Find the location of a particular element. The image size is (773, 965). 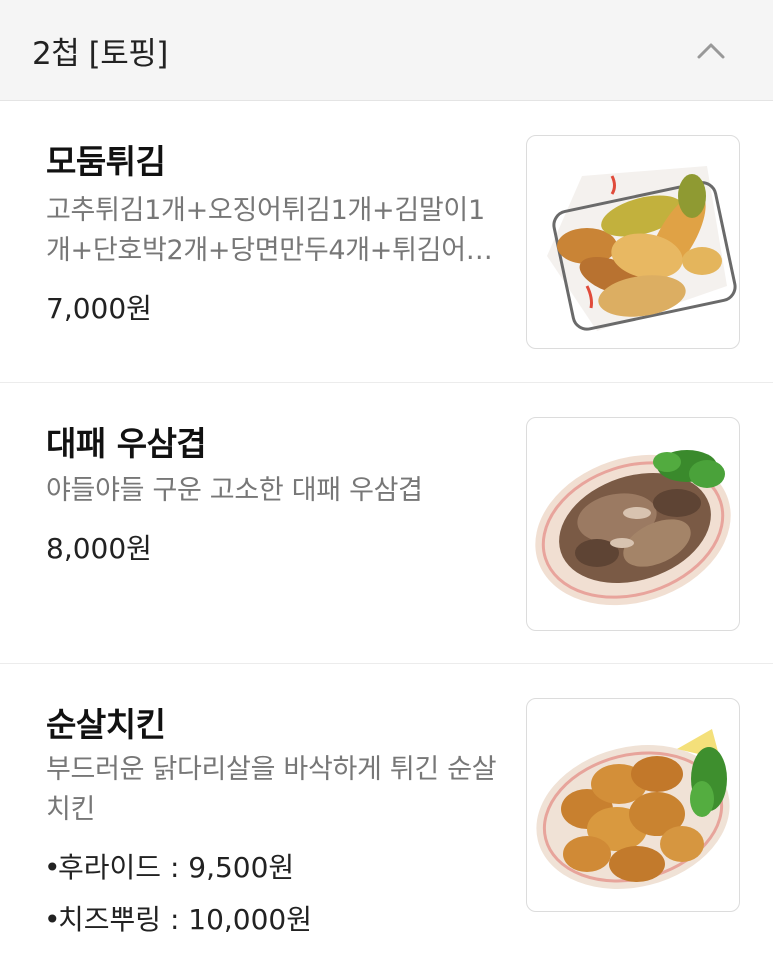

menu-item-price: 7,000원 is located at coordinates (99, 308).